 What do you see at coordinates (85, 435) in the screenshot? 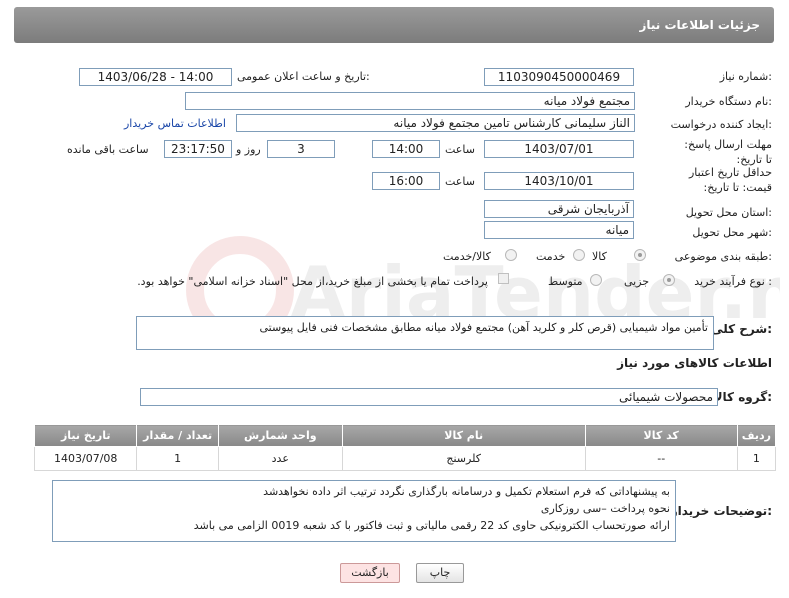
I see `col-need-date: تاریخ نیاز` at bounding box center [85, 435].